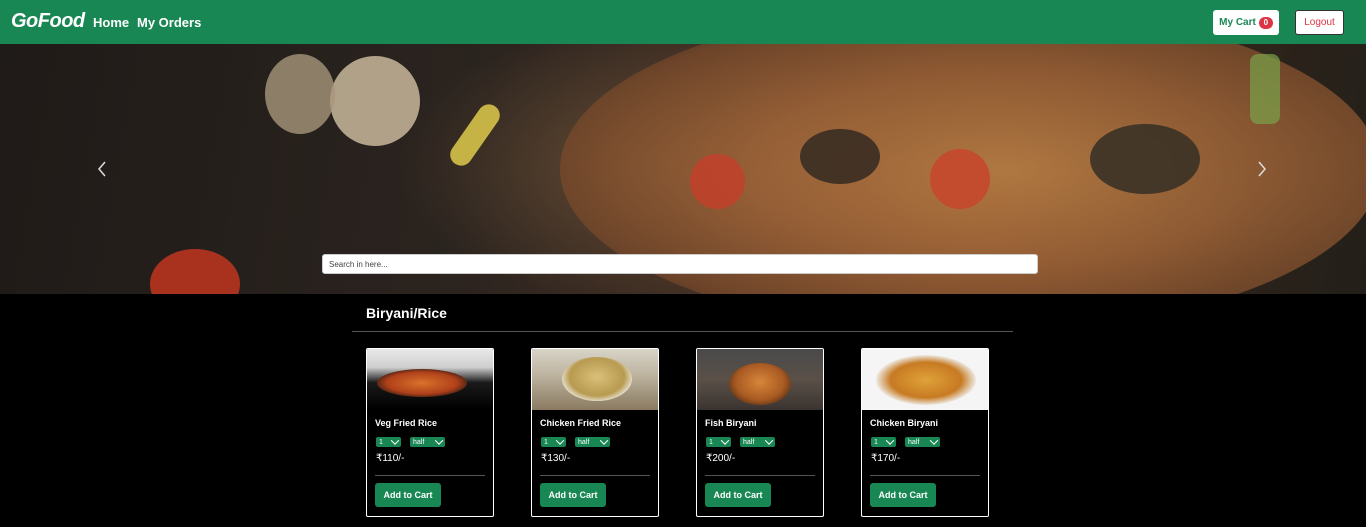  What do you see at coordinates (102, 169) in the screenshot?
I see `chevron-left-icon` at bounding box center [102, 169].